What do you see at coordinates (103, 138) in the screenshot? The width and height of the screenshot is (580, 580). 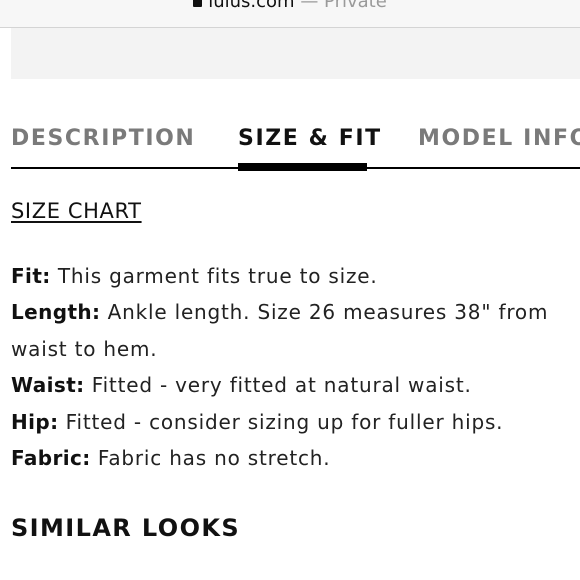 I see `tab-description: DESCRIPTION` at bounding box center [103, 138].